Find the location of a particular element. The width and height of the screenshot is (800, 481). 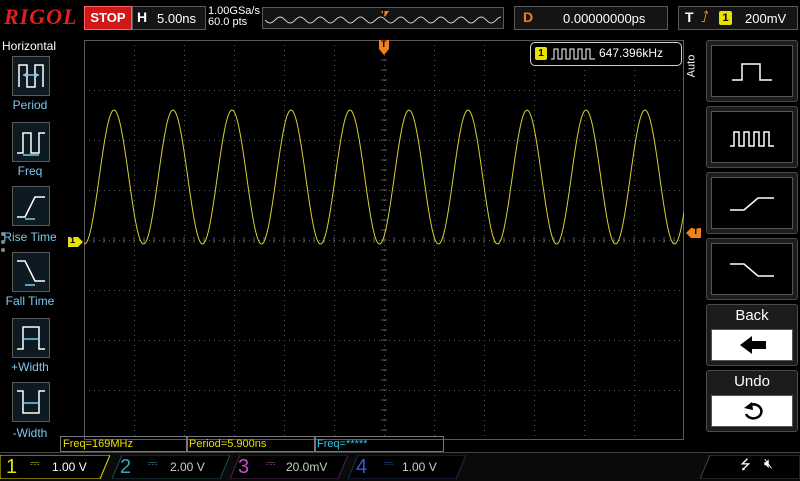

rising-edge-button is located at coordinates (752, 203).